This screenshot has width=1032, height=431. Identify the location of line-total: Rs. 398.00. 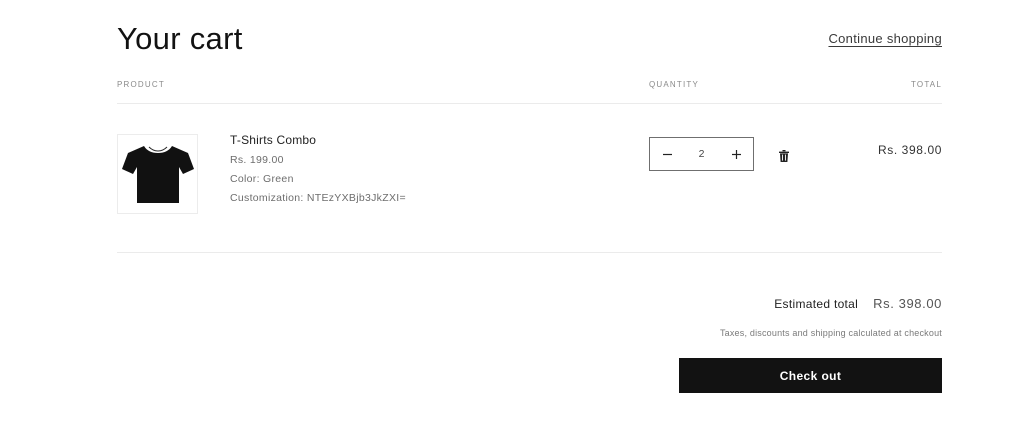
(909, 150).